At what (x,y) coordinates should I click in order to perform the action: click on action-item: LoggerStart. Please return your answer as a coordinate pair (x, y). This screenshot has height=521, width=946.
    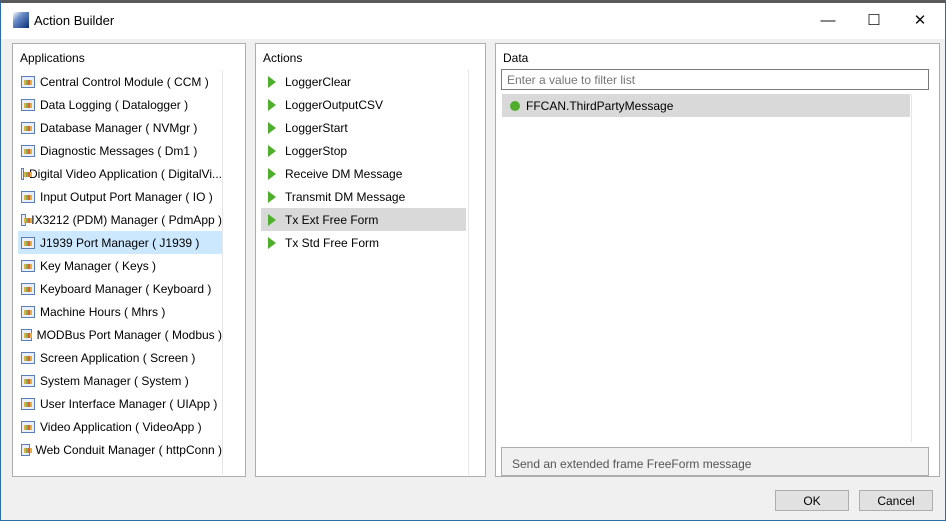
    Looking at the image, I should click on (363, 127).